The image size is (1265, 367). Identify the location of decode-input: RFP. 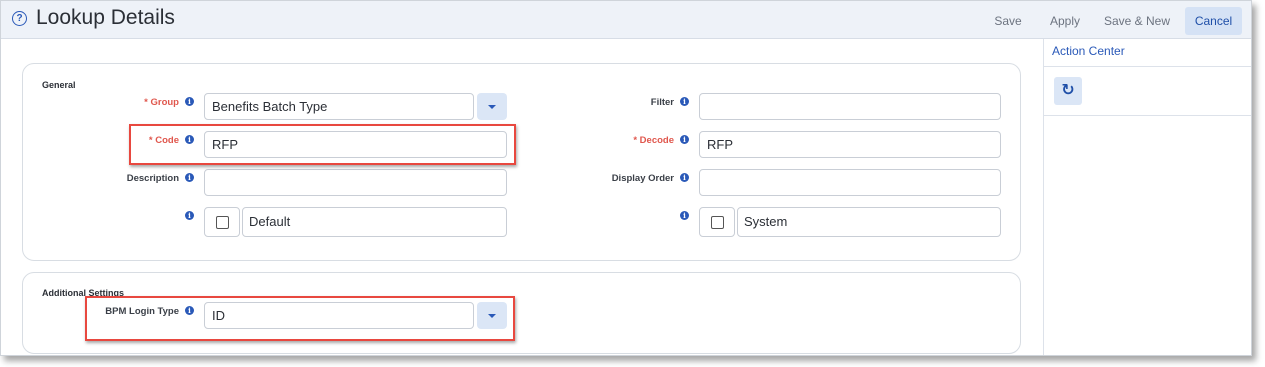
(850, 144).